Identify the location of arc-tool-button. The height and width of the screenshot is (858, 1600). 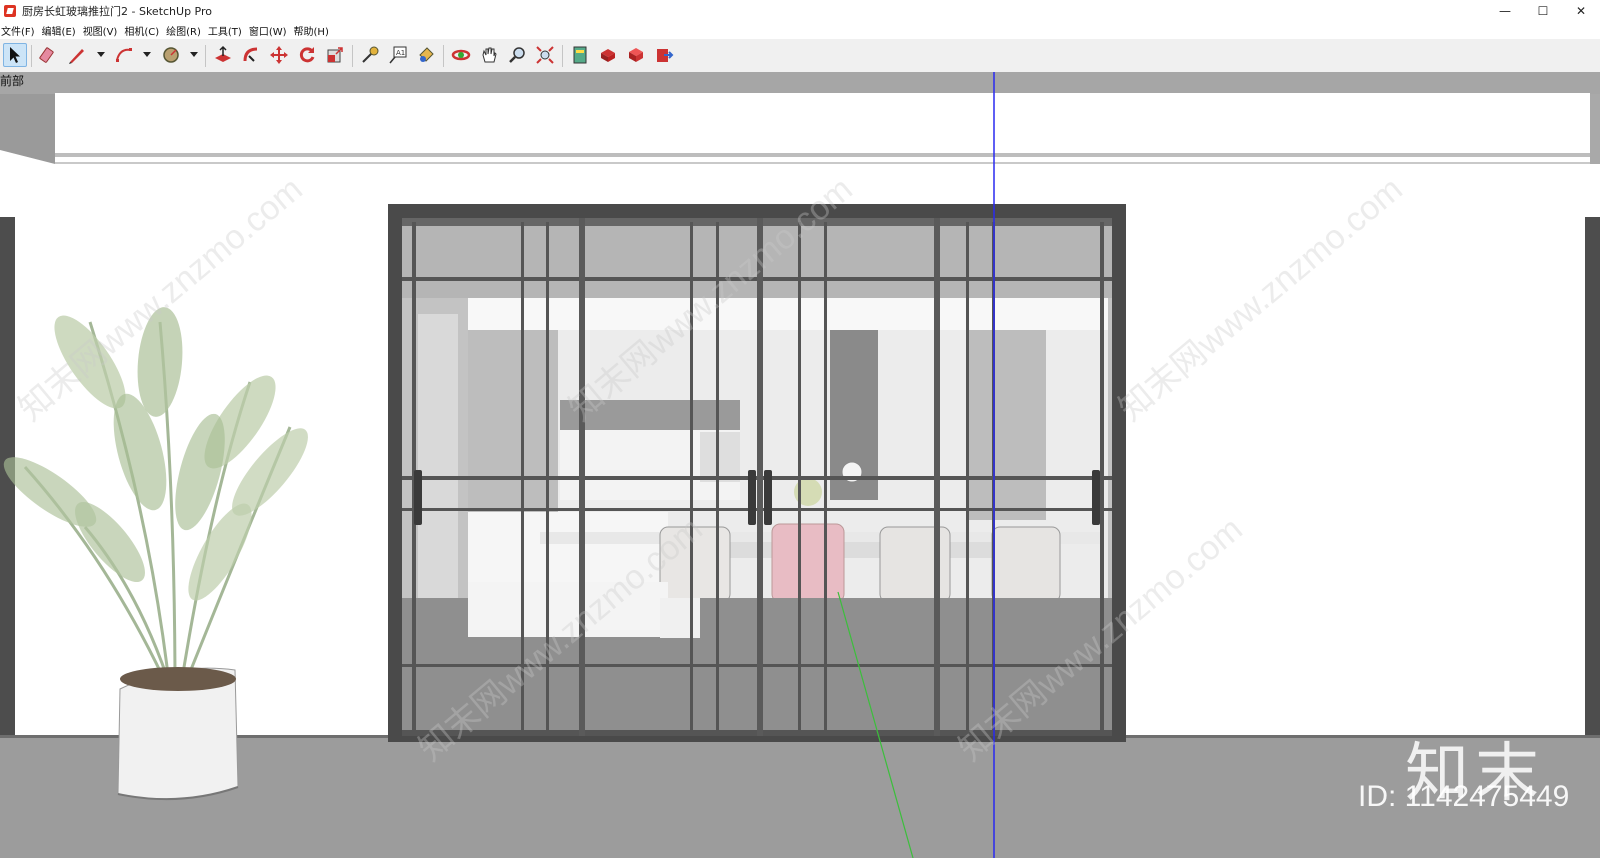
(124, 55).